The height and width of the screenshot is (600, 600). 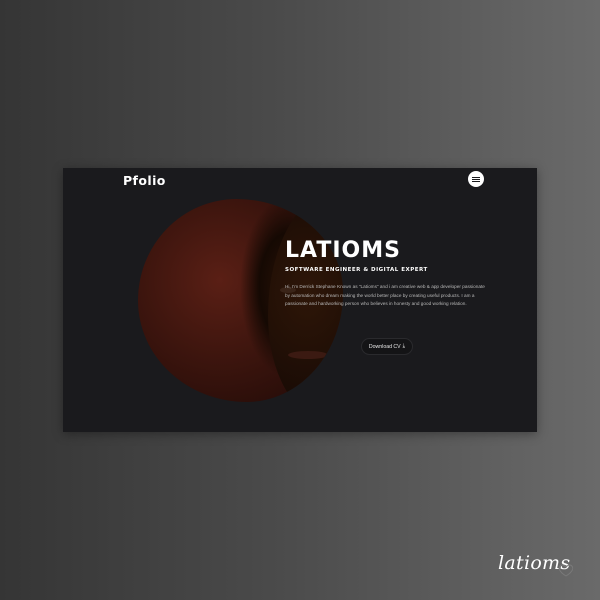 I want to click on hero-subtitle: SOFTWARE ENGINEER & DIGITAL EXPERT, so click(x=356, y=270).